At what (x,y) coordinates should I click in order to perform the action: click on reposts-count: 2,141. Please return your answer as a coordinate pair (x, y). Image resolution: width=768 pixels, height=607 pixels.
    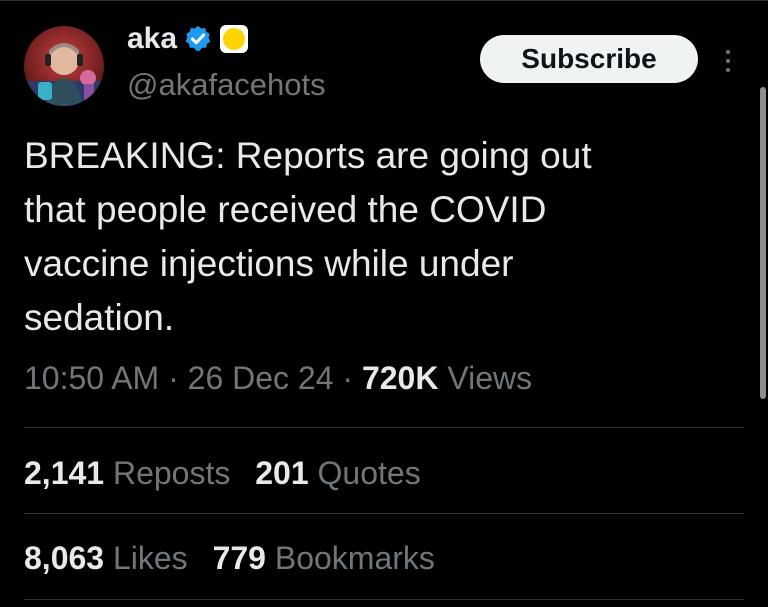
    Looking at the image, I should click on (64, 473).